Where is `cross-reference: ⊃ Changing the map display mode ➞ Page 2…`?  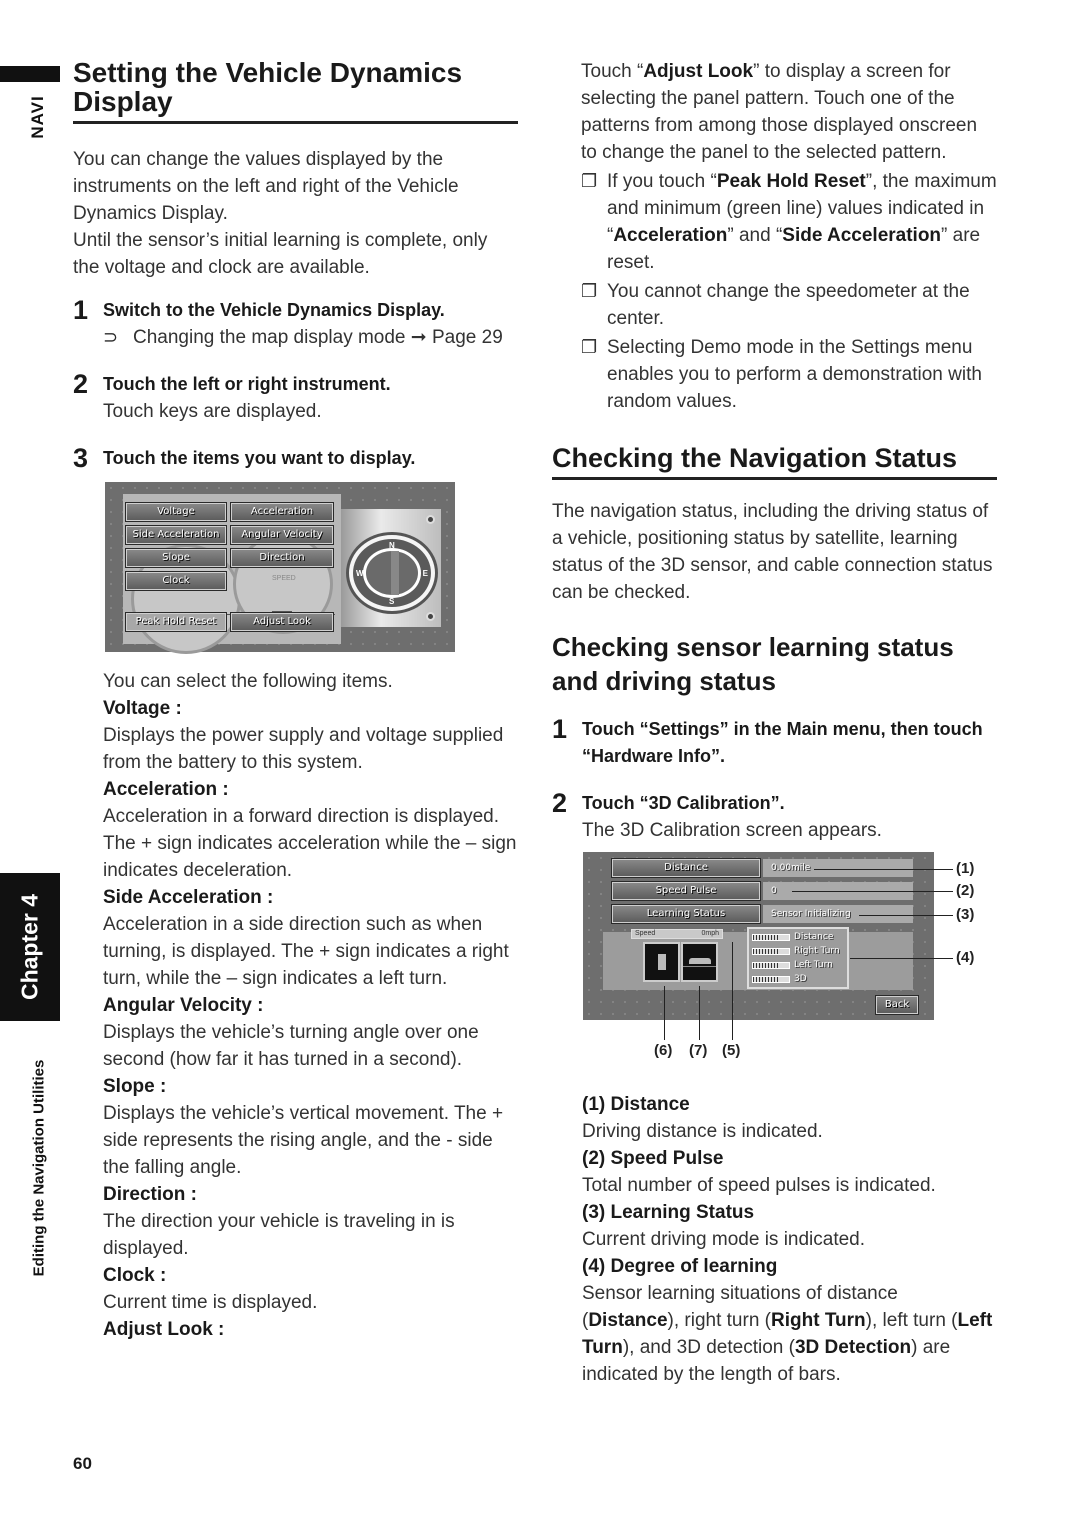
cross-reference: ⊃ Changing the map display mode ➞ Page 2… is located at coordinates (295, 337).